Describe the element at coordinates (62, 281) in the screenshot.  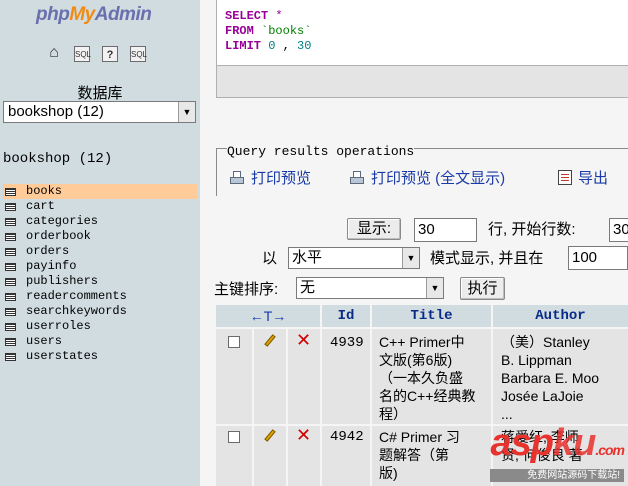
I see `table-item-label: publishers` at that location.